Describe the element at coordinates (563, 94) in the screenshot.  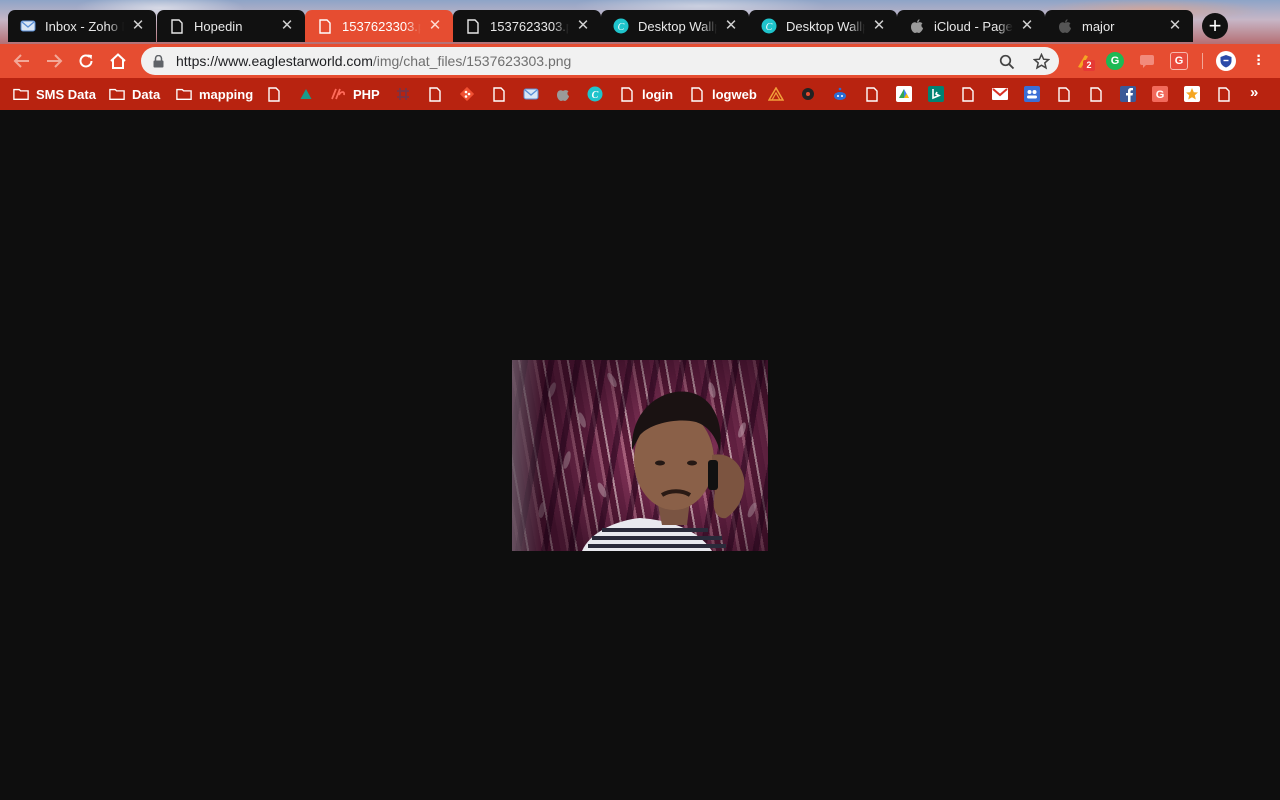
I see `bookmark-apple` at that location.